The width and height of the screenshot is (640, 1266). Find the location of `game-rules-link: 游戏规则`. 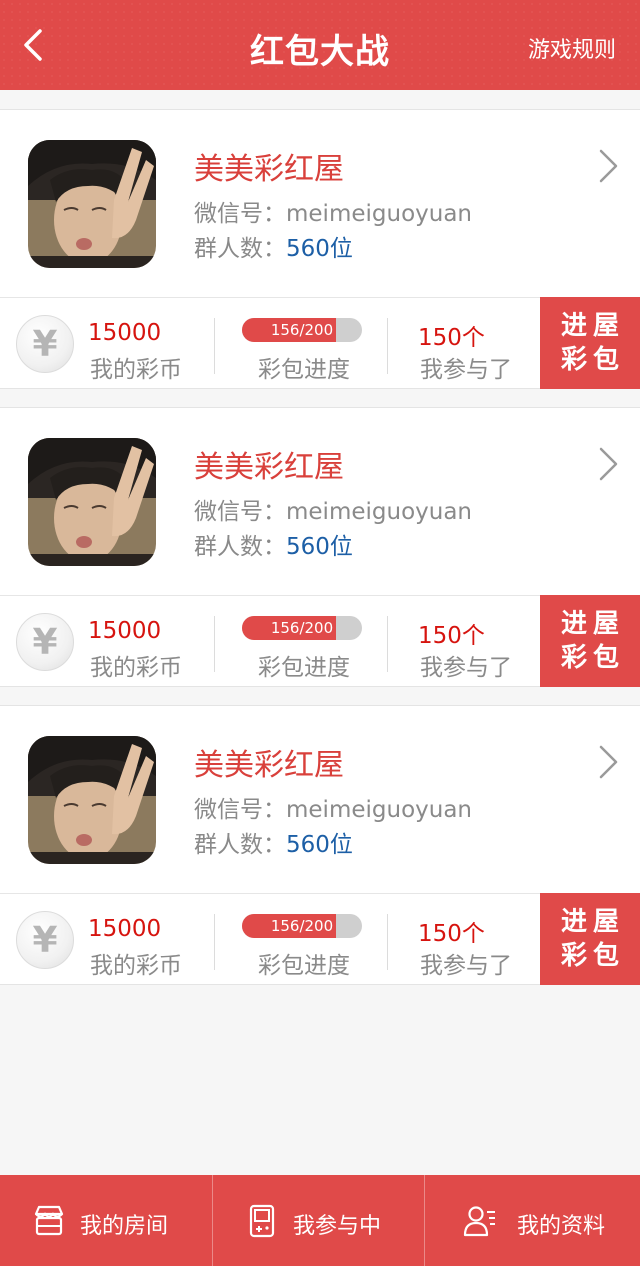

game-rules-link: 游戏规则 is located at coordinates (572, 48).